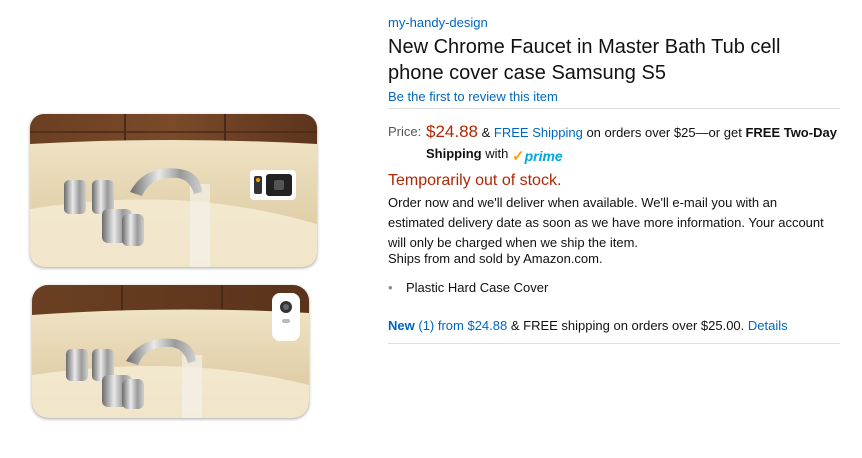 This screenshot has height=458, width=862. Describe the element at coordinates (401, 325) in the screenshot. I see `new-offers-link: New` at that location.